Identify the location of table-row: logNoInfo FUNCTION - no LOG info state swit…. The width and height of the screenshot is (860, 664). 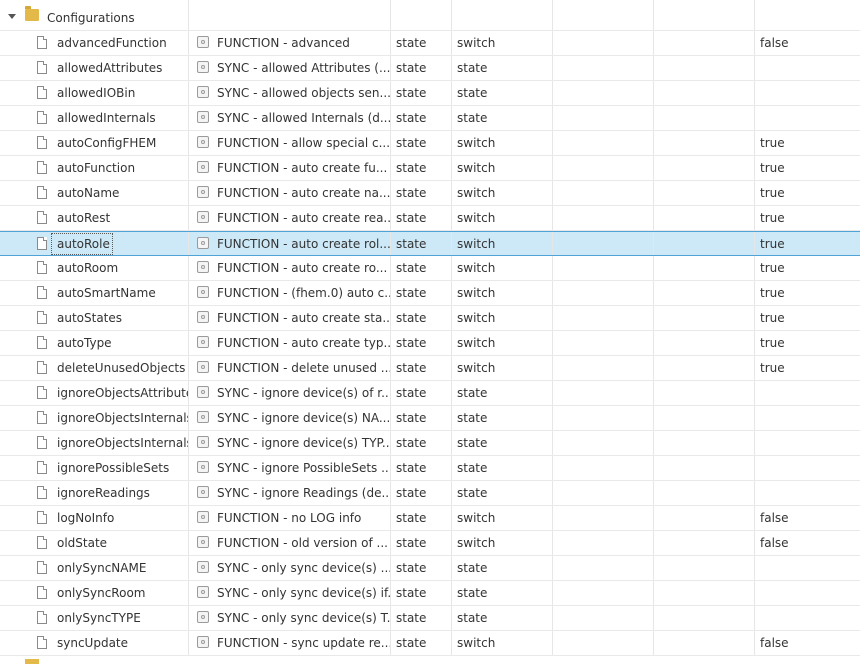
(430, 518).